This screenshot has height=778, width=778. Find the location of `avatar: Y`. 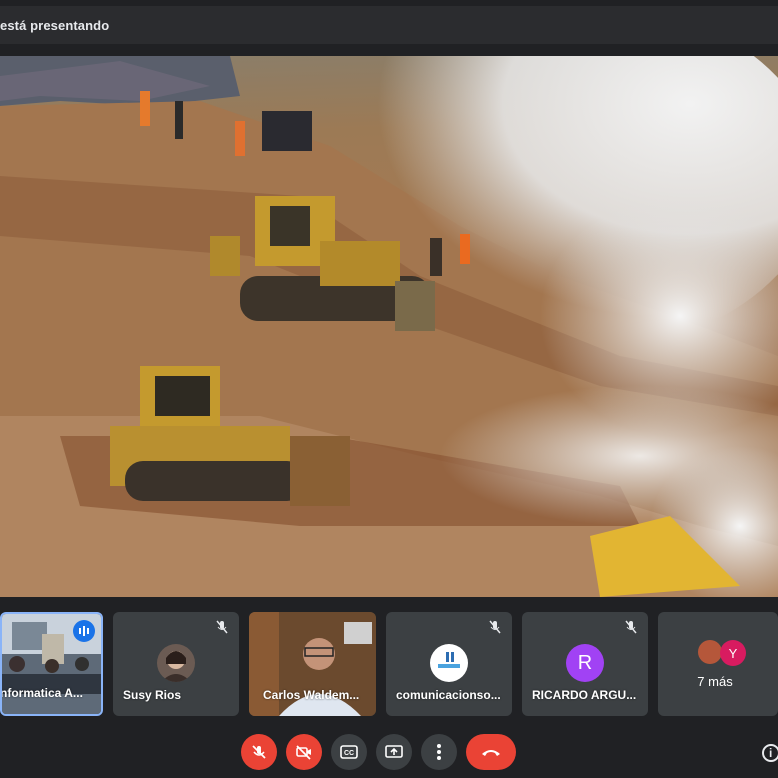

avatar: Y is located at coordinates (733, 653).